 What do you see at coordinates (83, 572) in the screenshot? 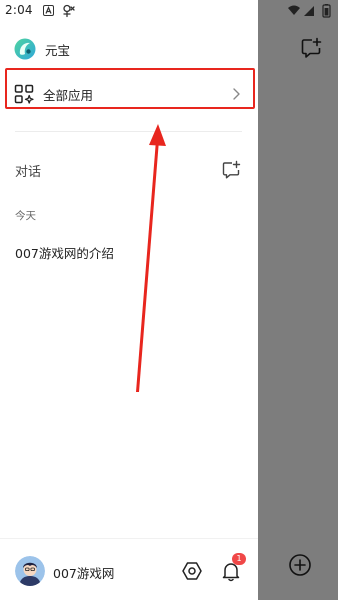
I see `user-name: 007游戏网` at bounding box center [83, 572].